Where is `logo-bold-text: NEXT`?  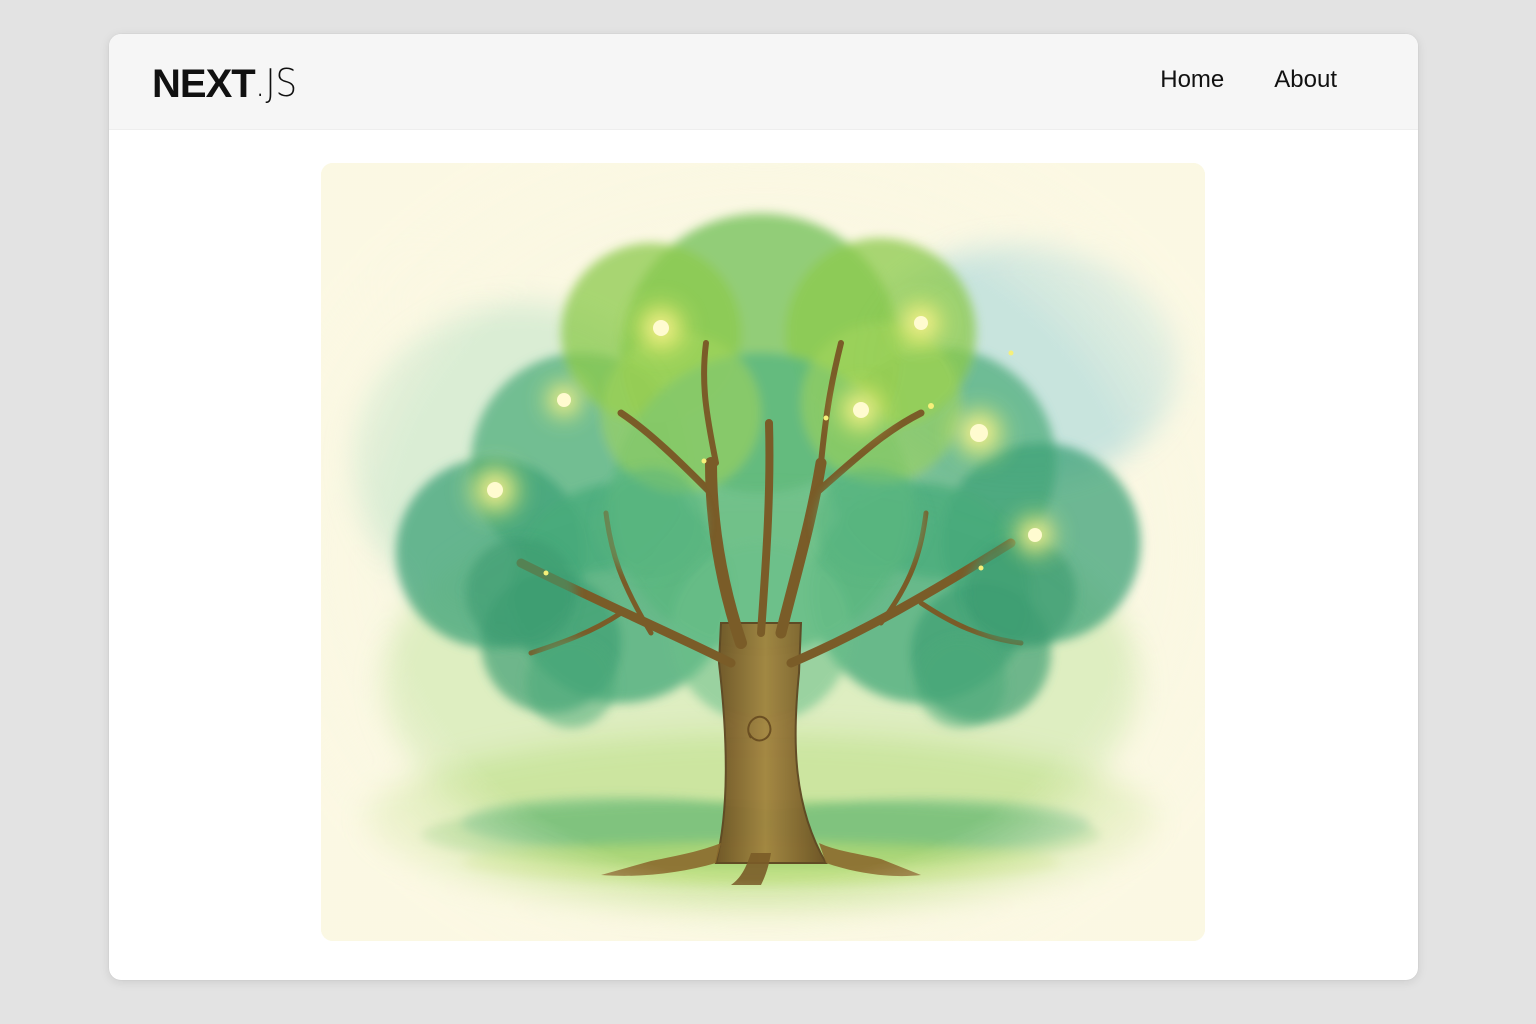 logo-bold-text: NEXT is located at coordinates (204, 84).